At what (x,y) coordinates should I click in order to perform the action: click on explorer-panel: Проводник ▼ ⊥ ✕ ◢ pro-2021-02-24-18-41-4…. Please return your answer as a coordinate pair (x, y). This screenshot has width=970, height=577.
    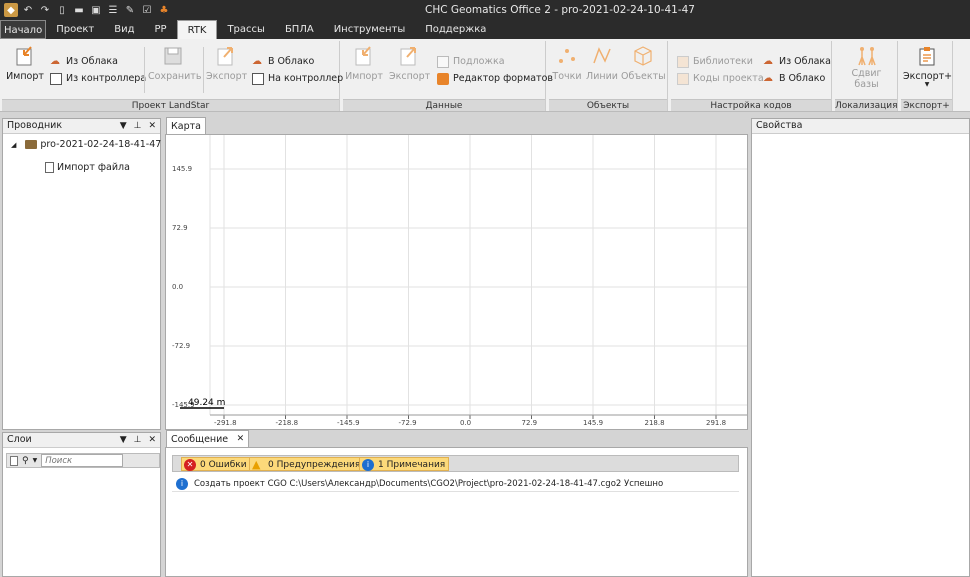
    Looking at the image, I should click on (81, 274).